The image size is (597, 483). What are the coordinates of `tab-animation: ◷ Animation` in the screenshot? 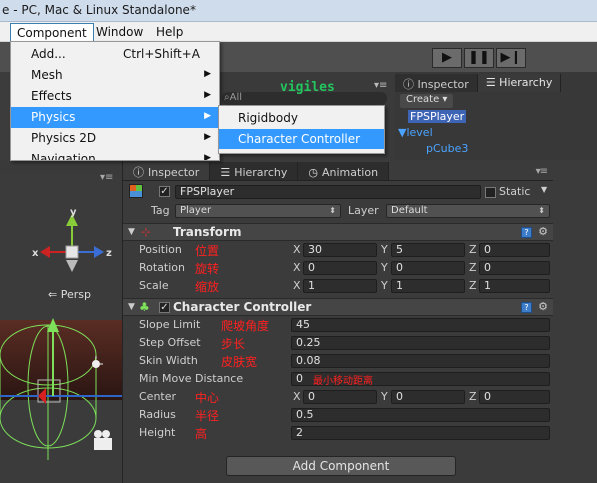 It's located at (344, 171).